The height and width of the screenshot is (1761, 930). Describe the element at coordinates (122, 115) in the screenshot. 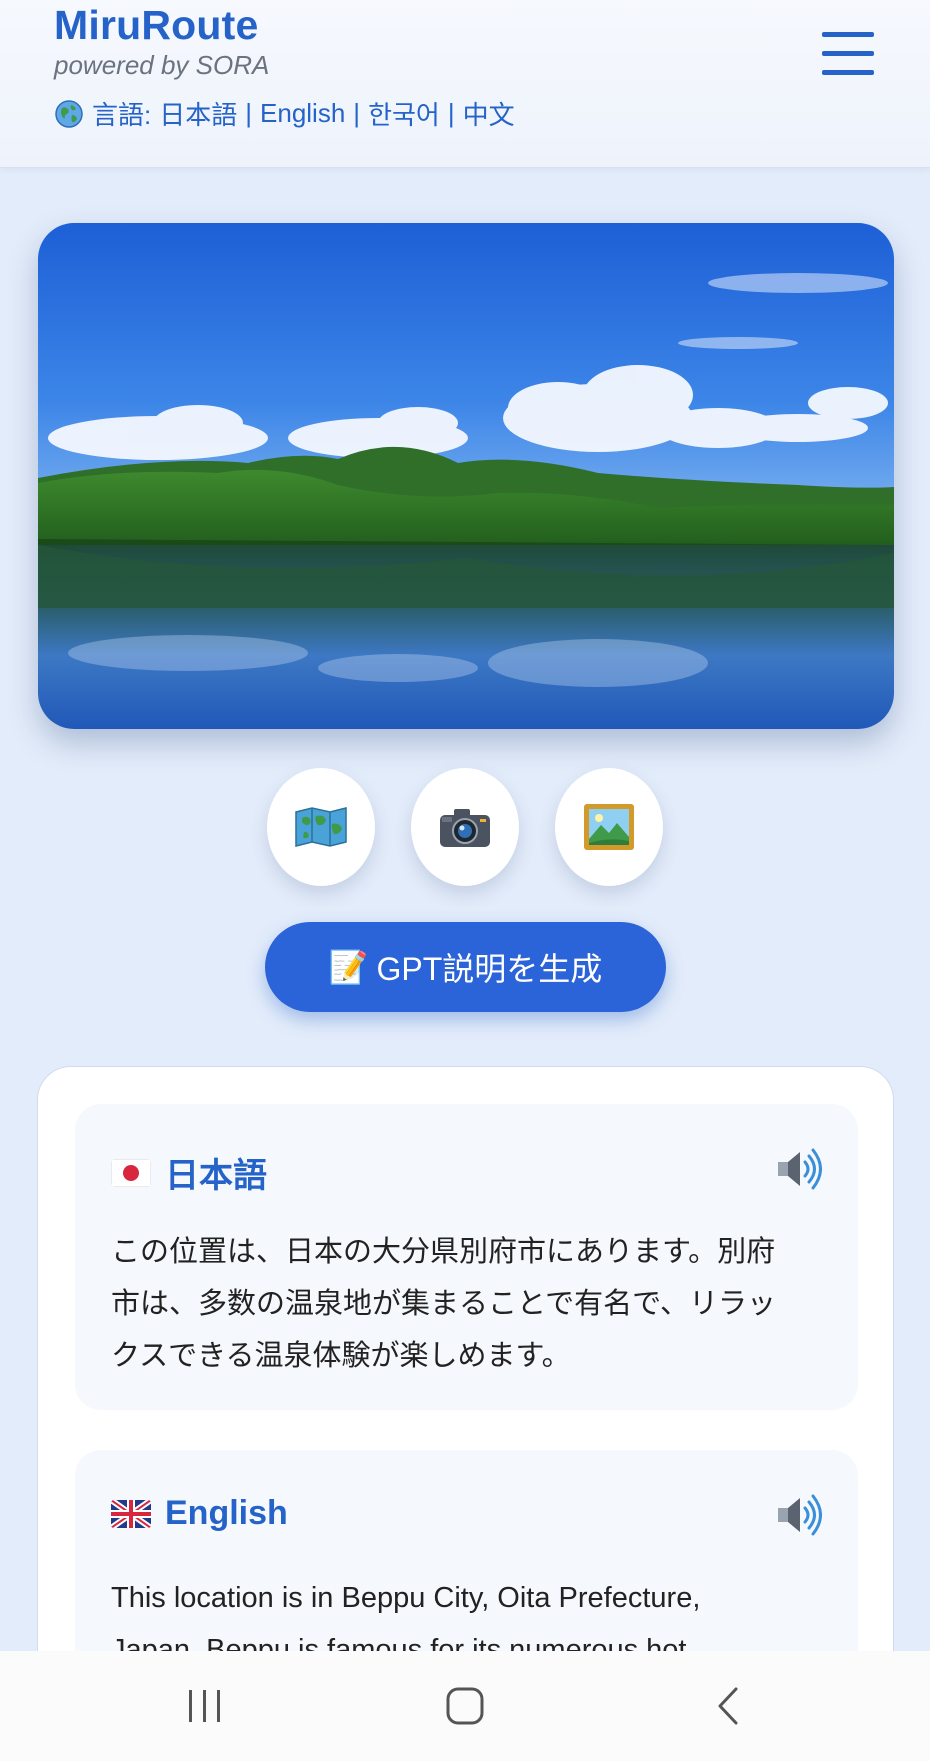

I see `language-label: 言語:` at that location.